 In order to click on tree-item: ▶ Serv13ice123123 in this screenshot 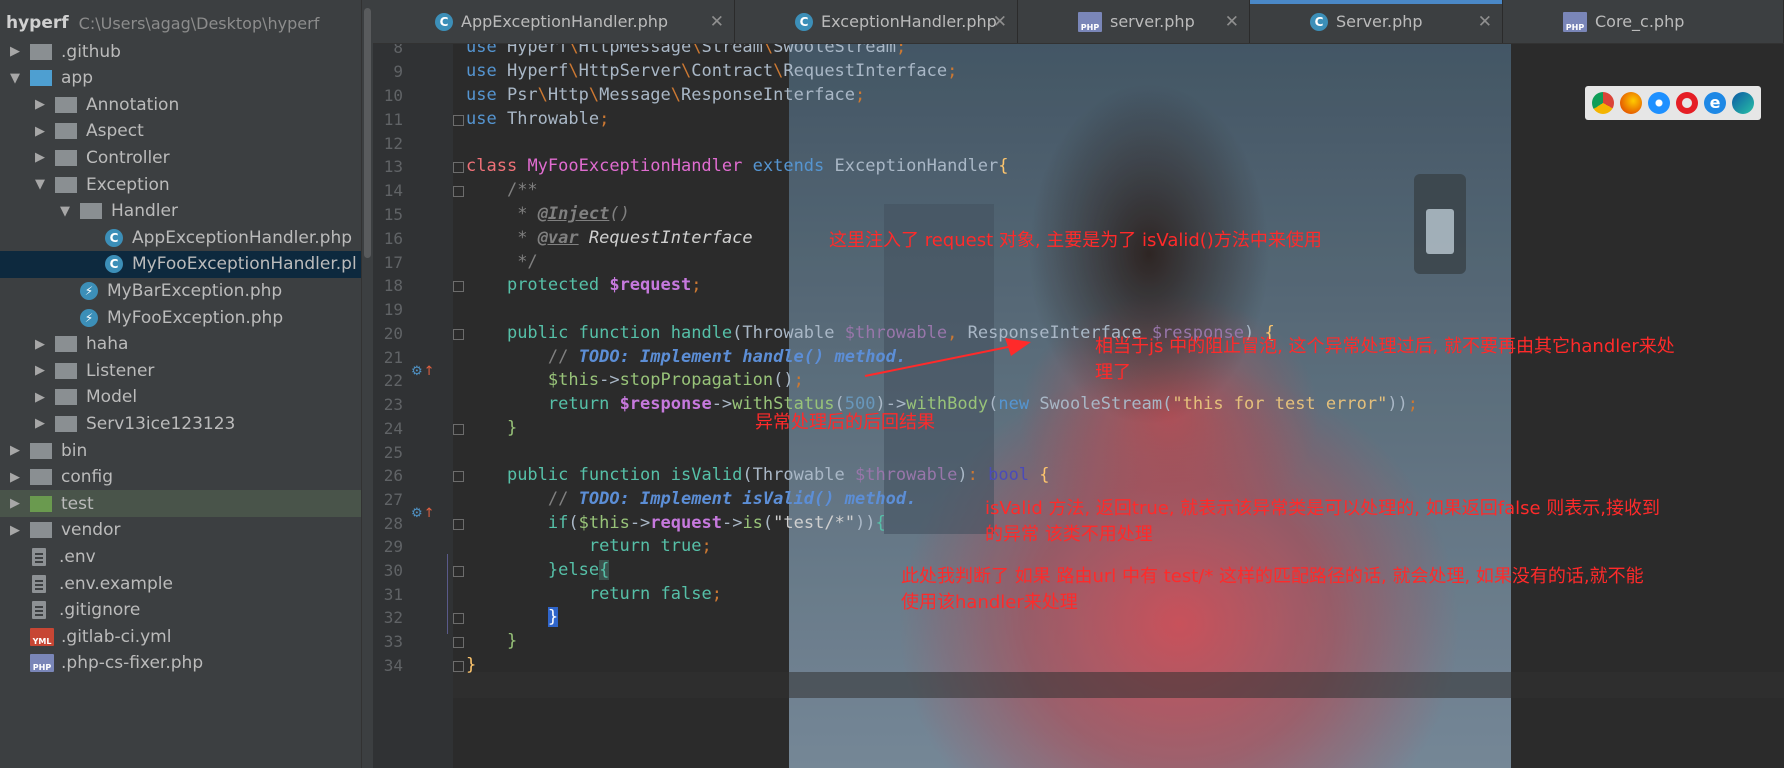, I will do `click(181, 423)`.